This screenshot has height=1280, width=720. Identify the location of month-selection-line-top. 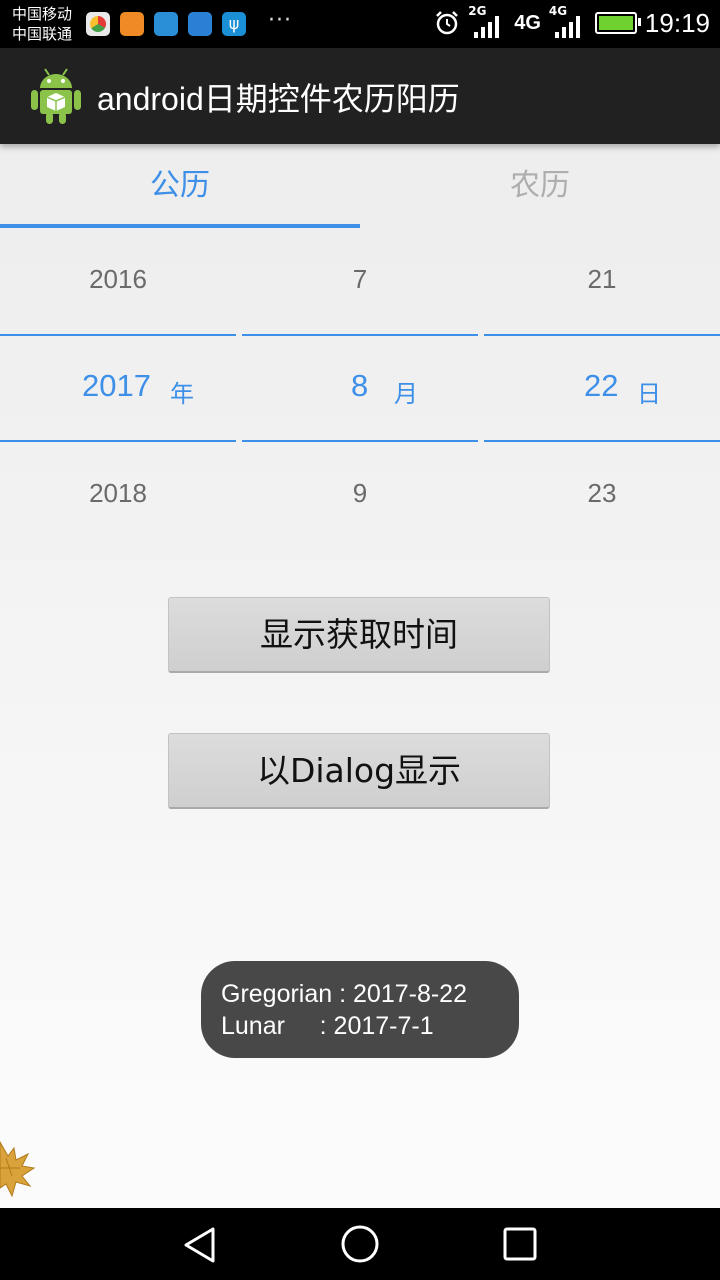
(360, 335).